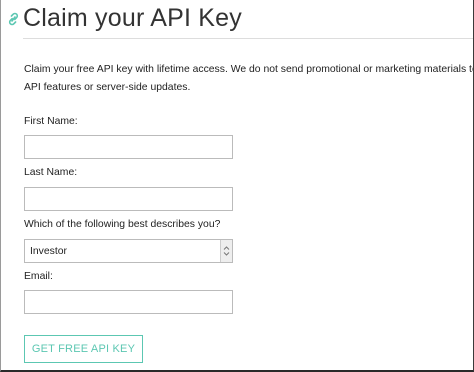 The image size is (474, 372). I want to click on last-name-label: Last Name:, so click(51, 172).